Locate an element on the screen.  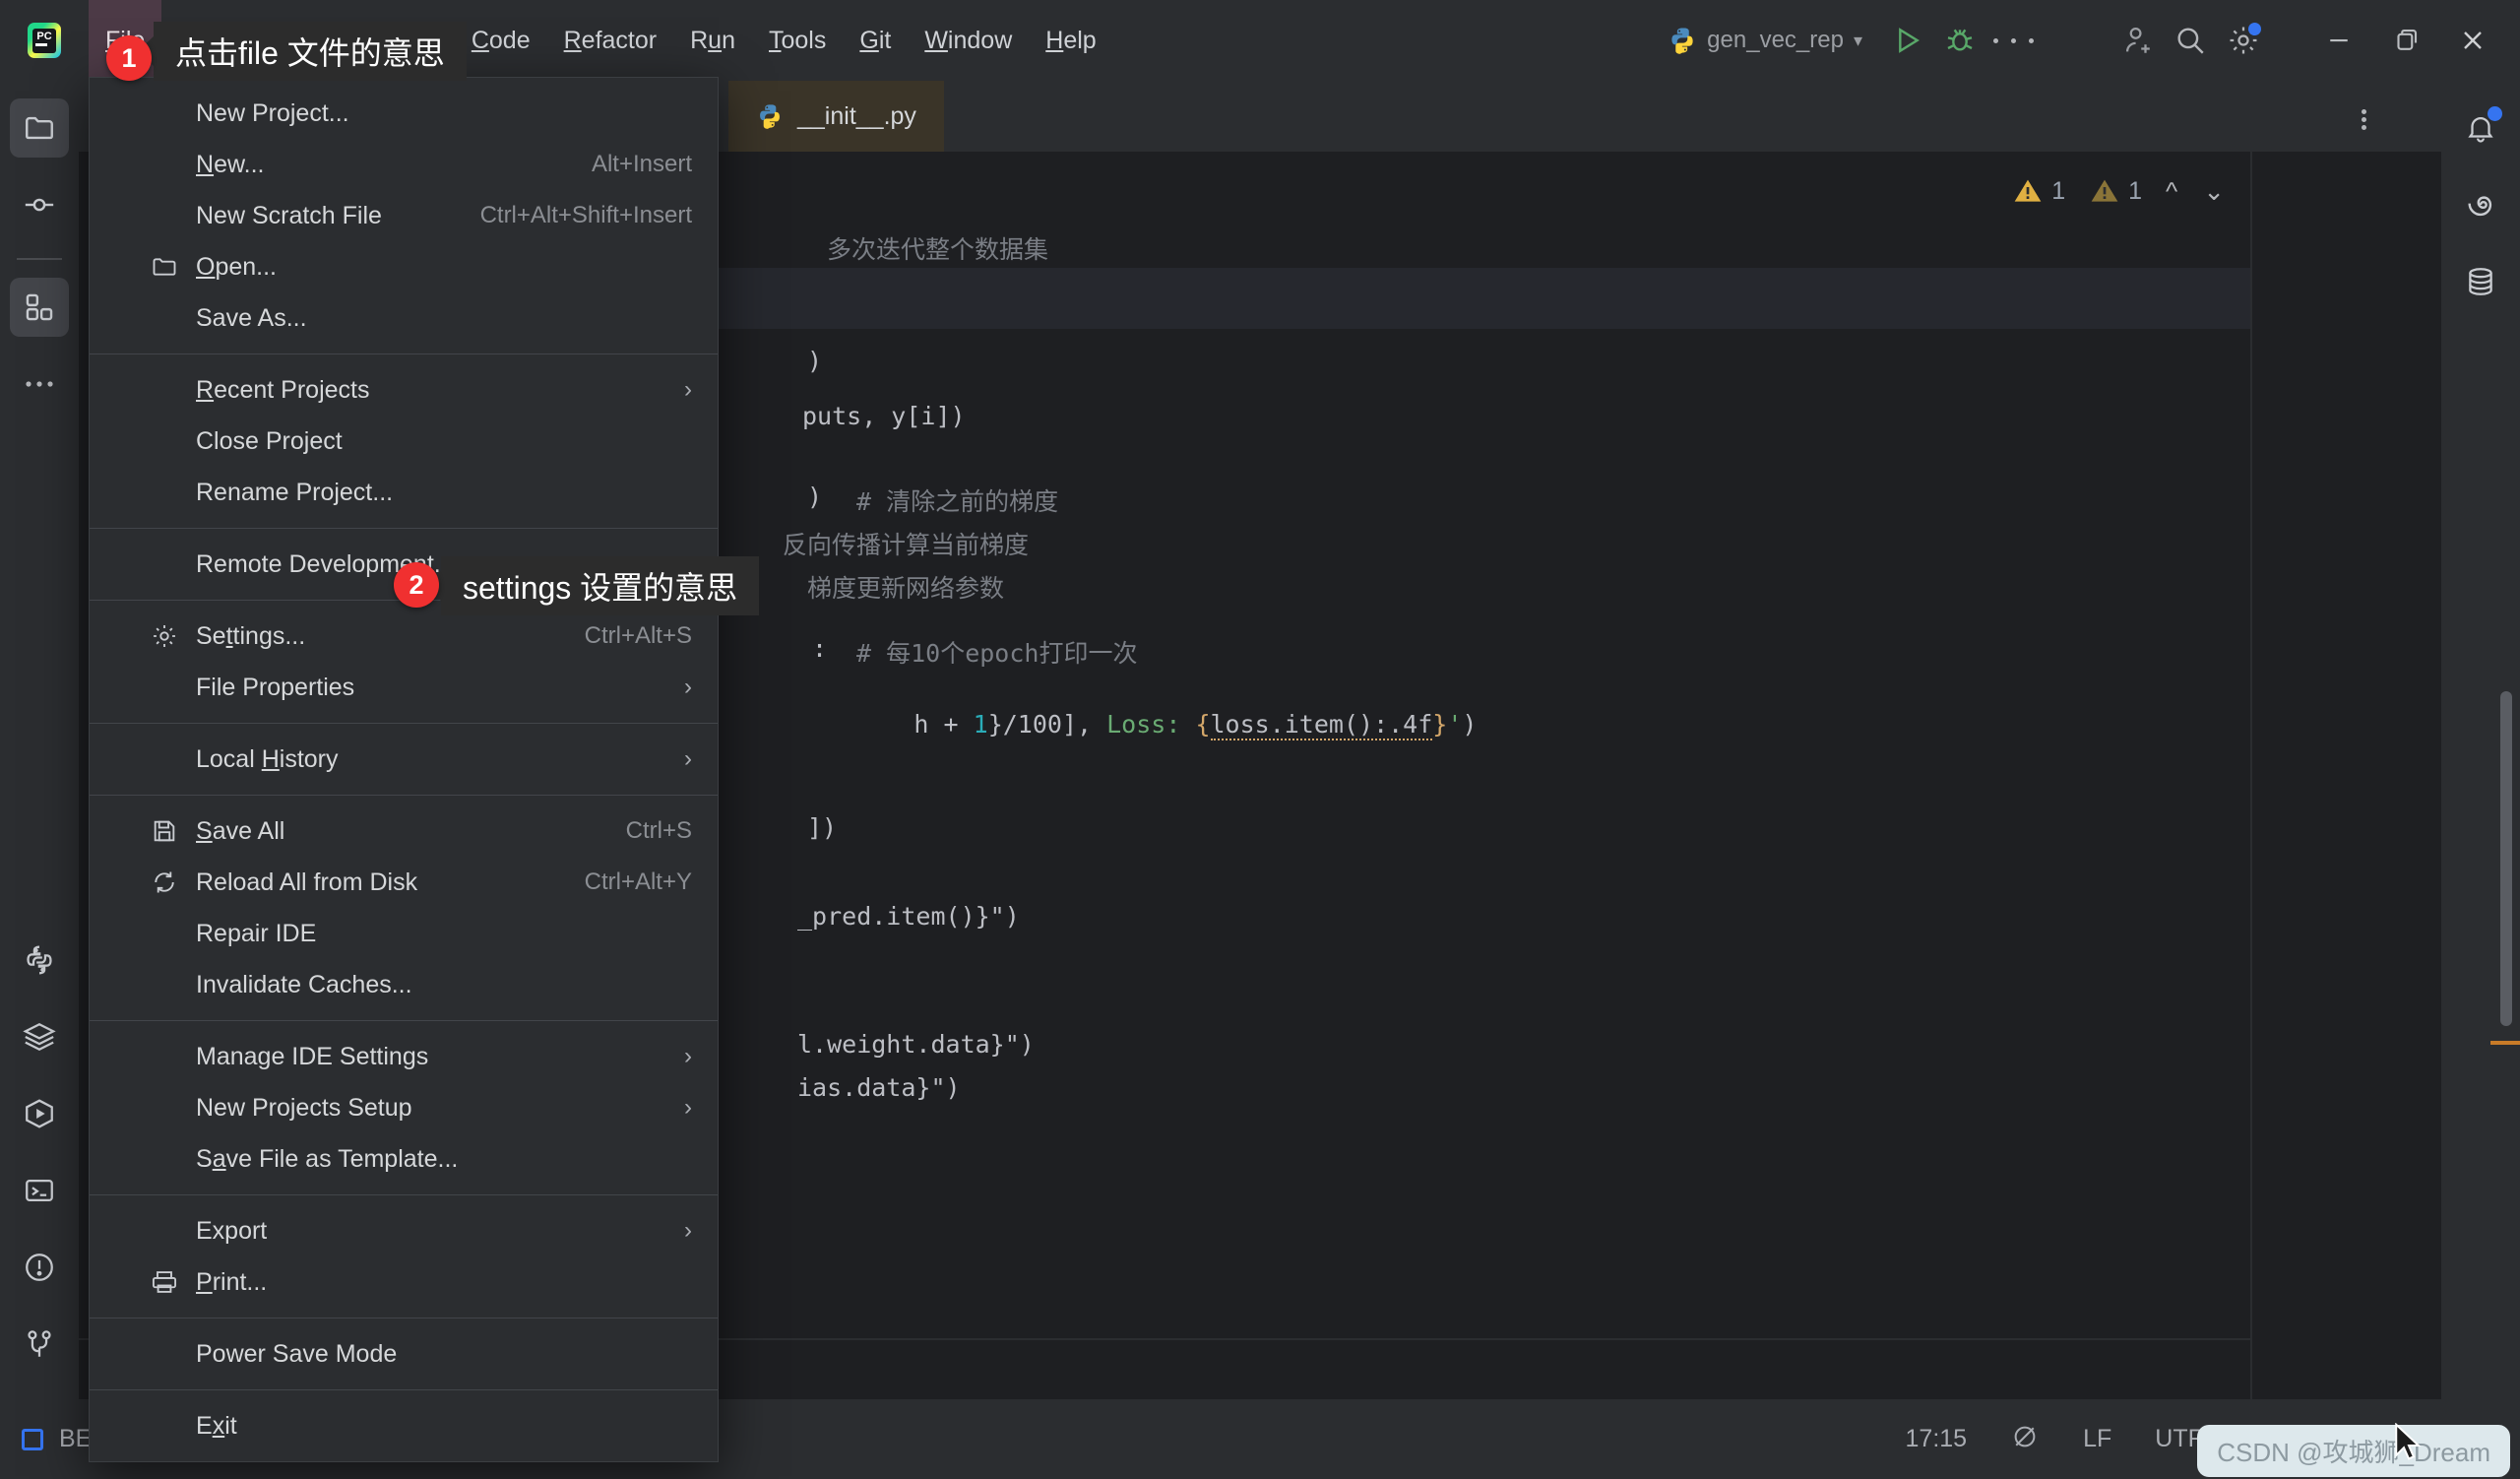
code-line: : is located at coordinates (820, 649).